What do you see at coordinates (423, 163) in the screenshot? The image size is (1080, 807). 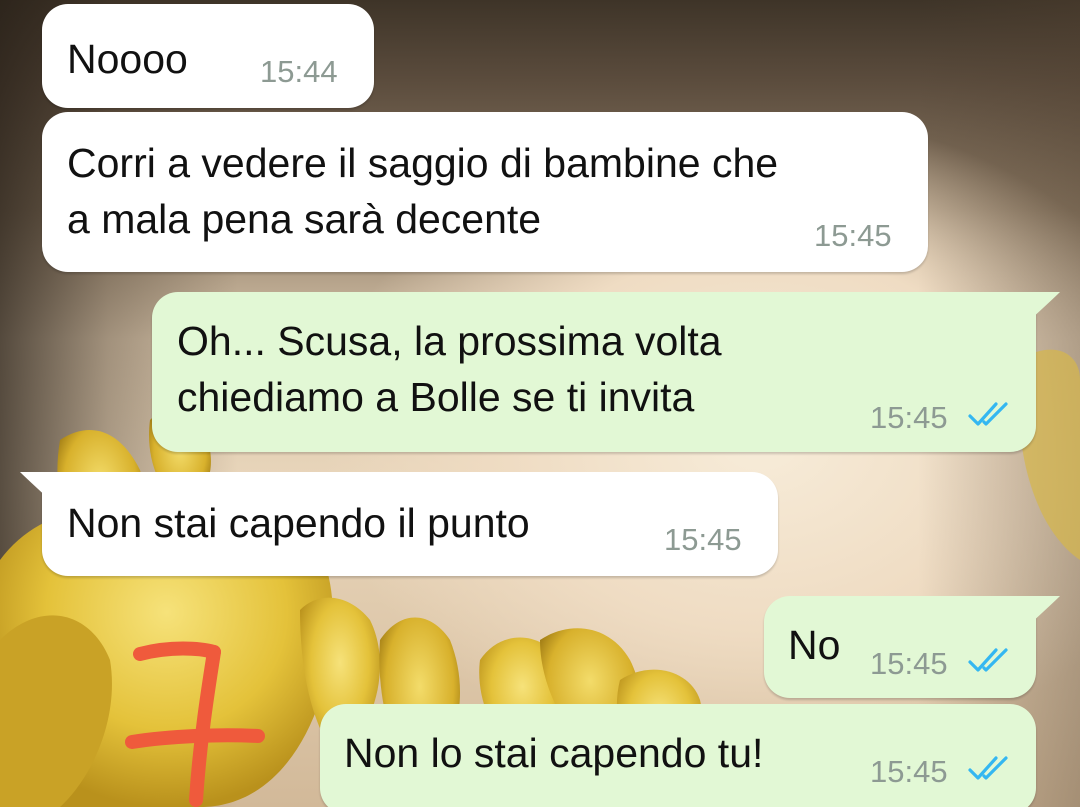 I see `message-text-line: Corri a vedere il saggio di bambine che` at bounding box center [423, 163].